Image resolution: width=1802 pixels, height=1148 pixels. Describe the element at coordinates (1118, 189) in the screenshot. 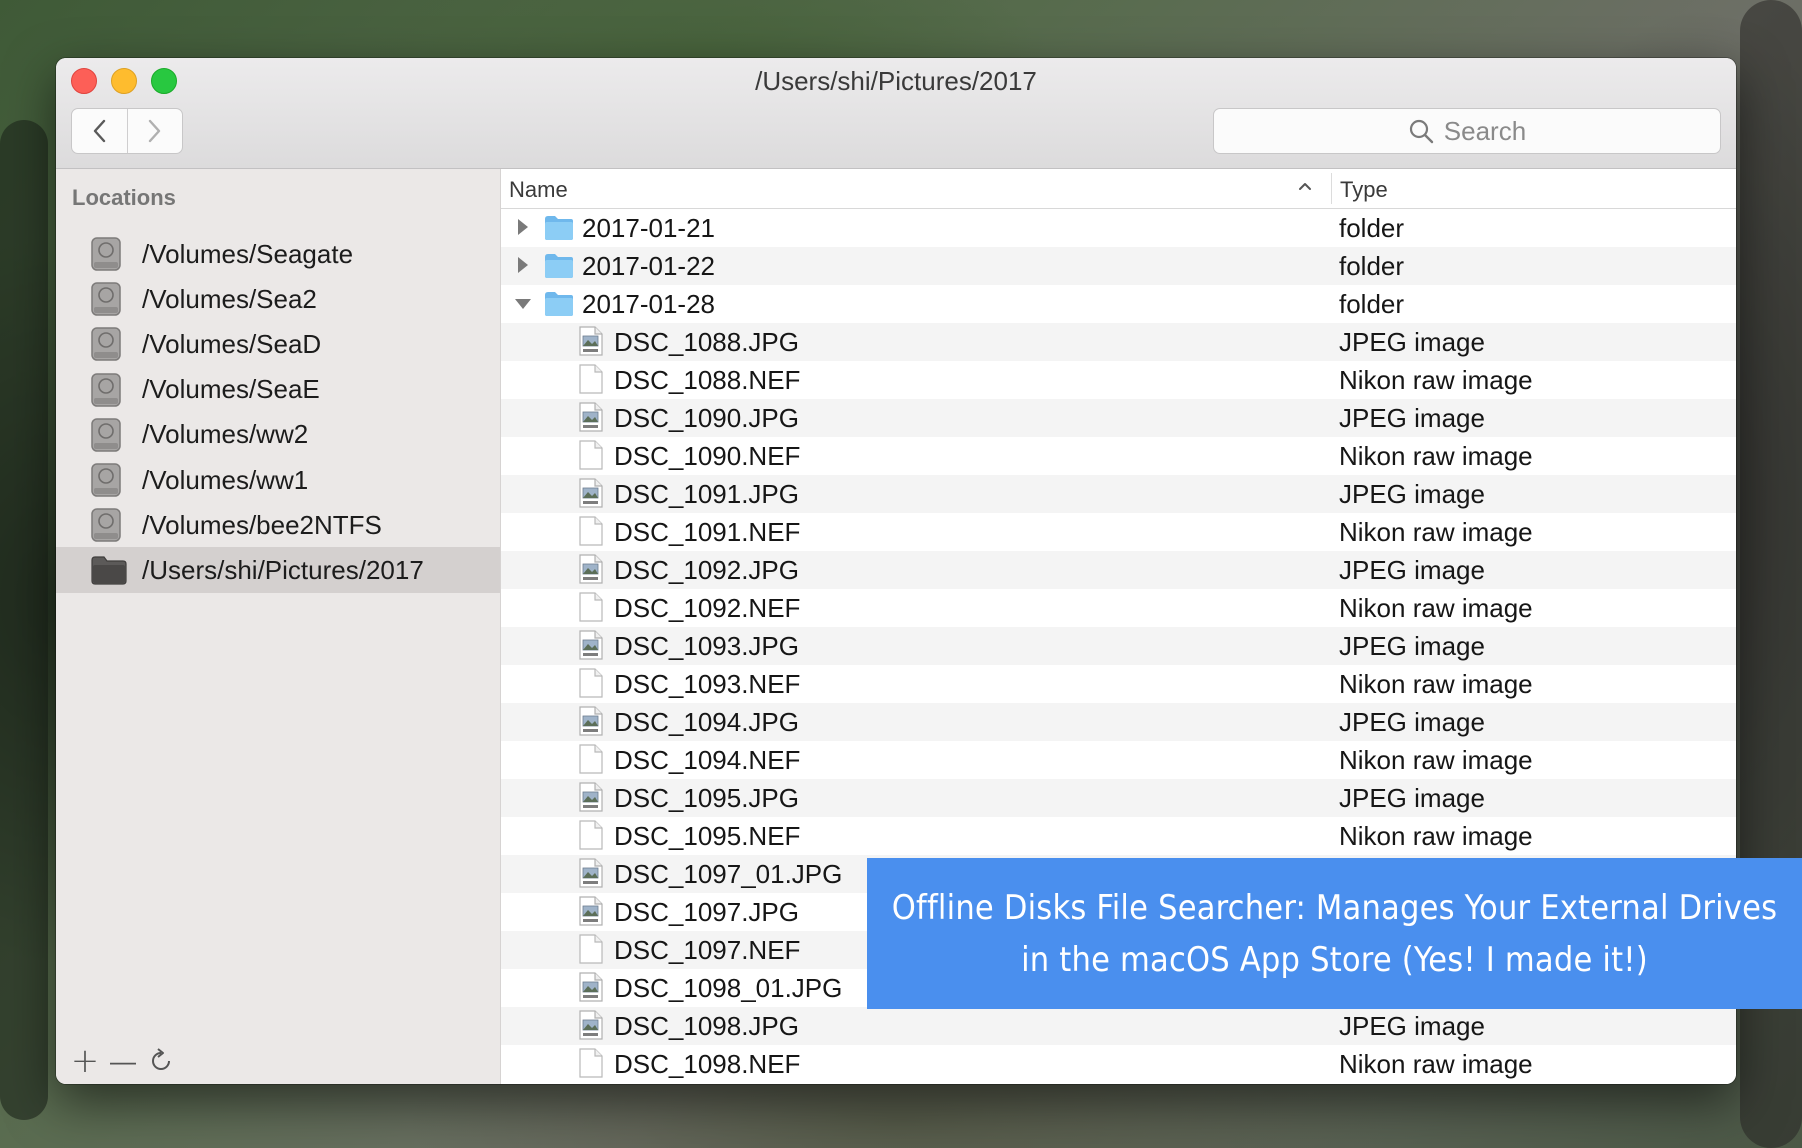

I see `column-header: Name Type` at that location.